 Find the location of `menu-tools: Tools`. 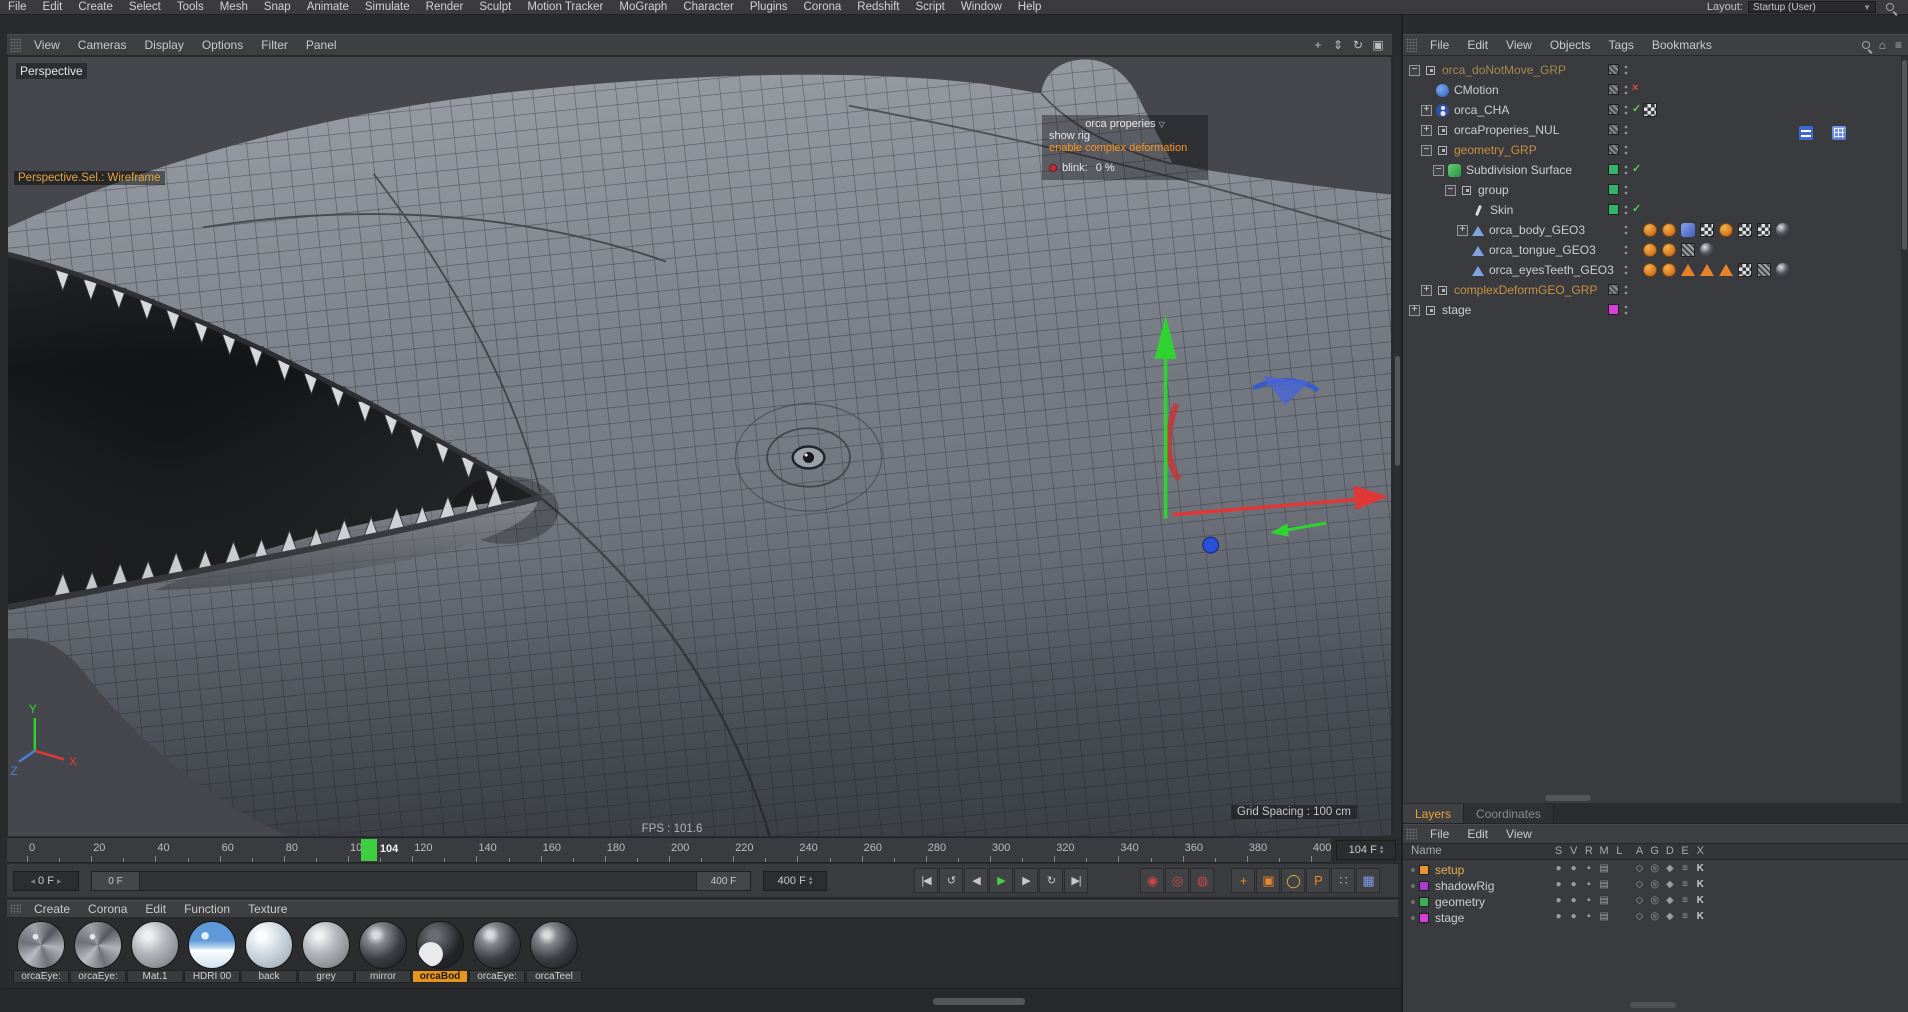

menu-tools: Tools is located at coordinates (190, 7).